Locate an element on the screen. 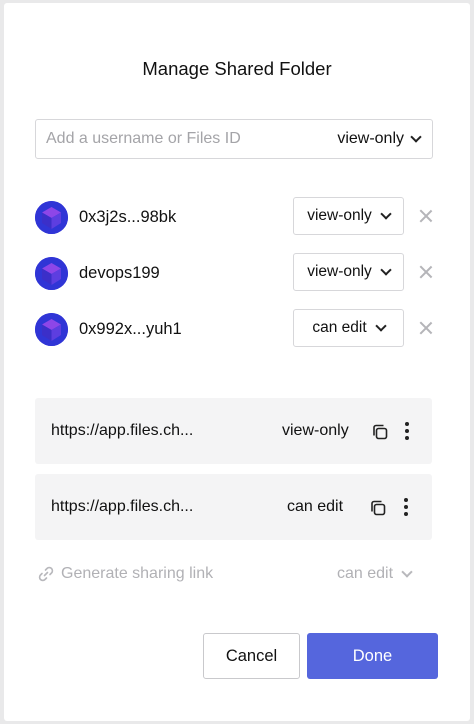  sharing-link-permission: can edit is located at coordinates (315, 507).